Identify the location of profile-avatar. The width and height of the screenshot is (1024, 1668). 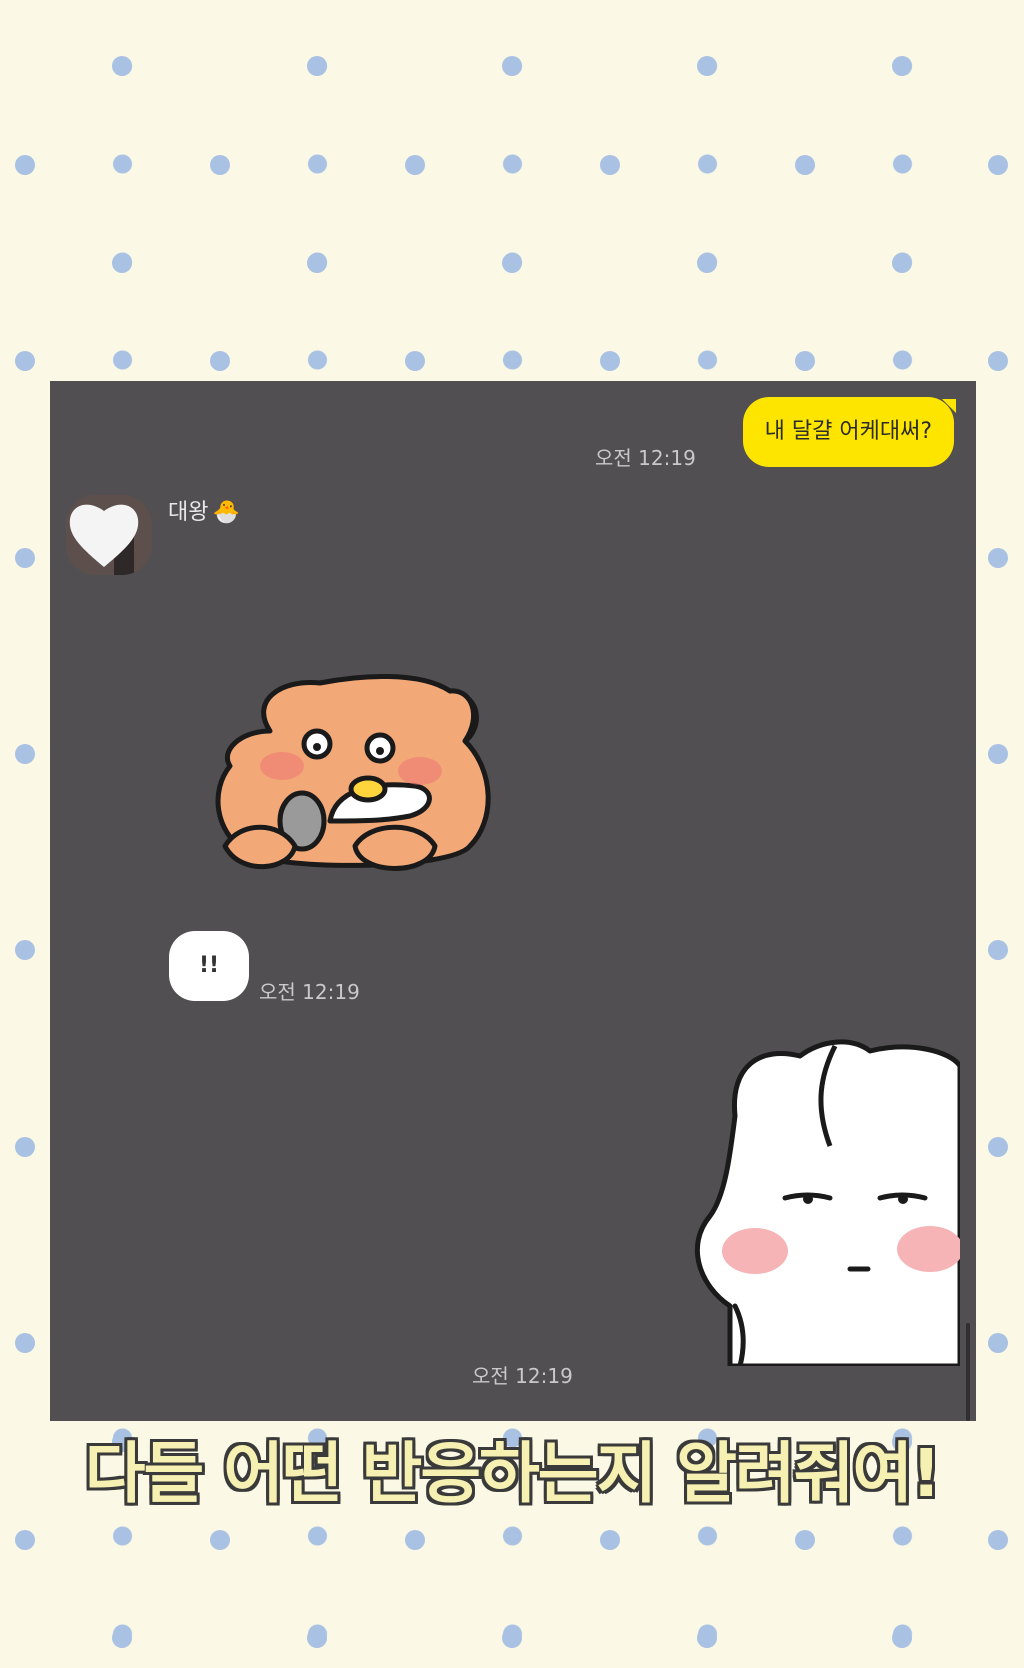
(109, 535).